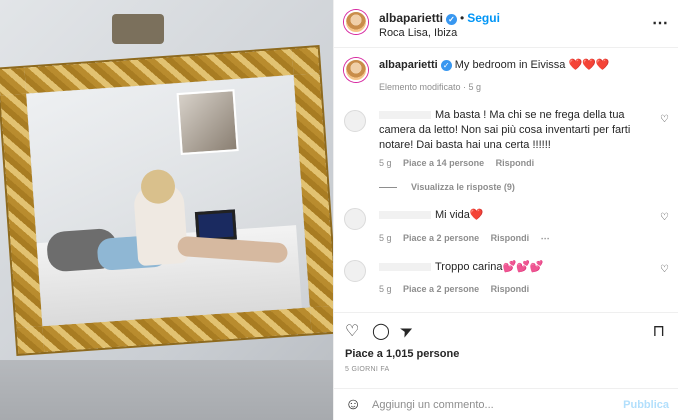  I want to click on comment-meta: 5 g Piace a 2 persone Rispondi ⋯, so click(469, 238).